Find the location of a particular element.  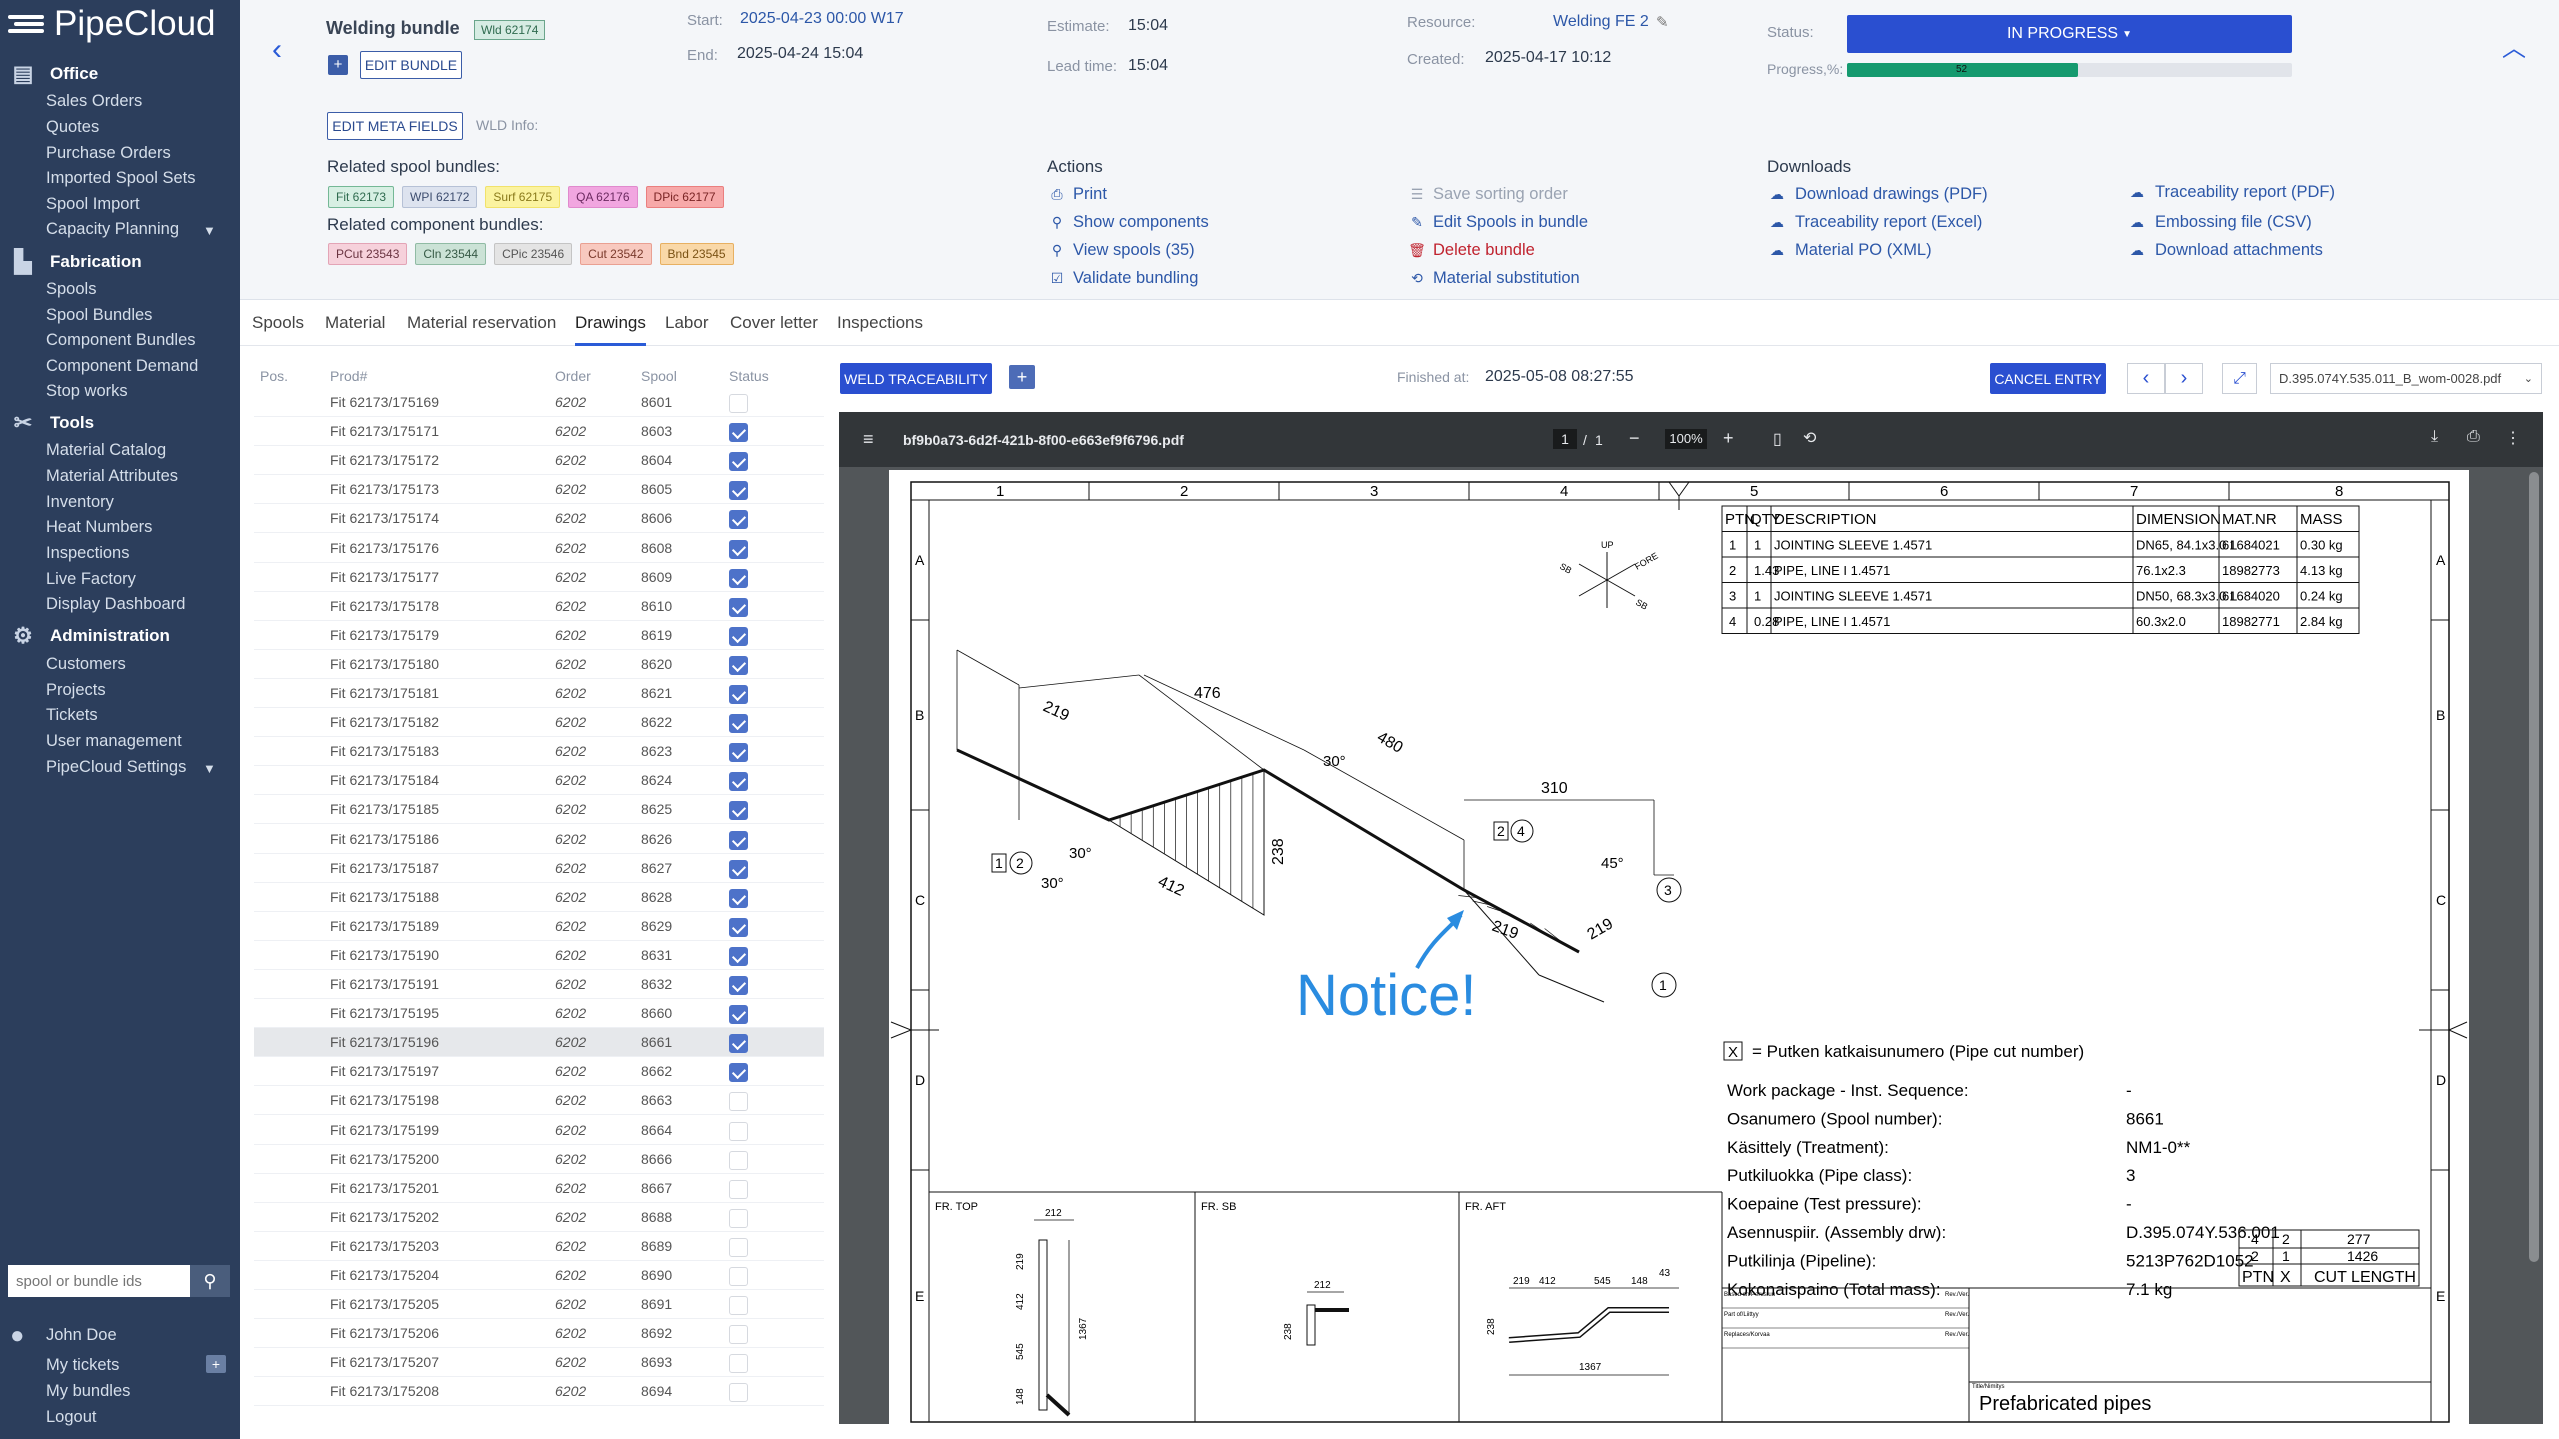

nav-item-imported-spool-sets: Imported Spool Sets is located at coordinates (121, 178).